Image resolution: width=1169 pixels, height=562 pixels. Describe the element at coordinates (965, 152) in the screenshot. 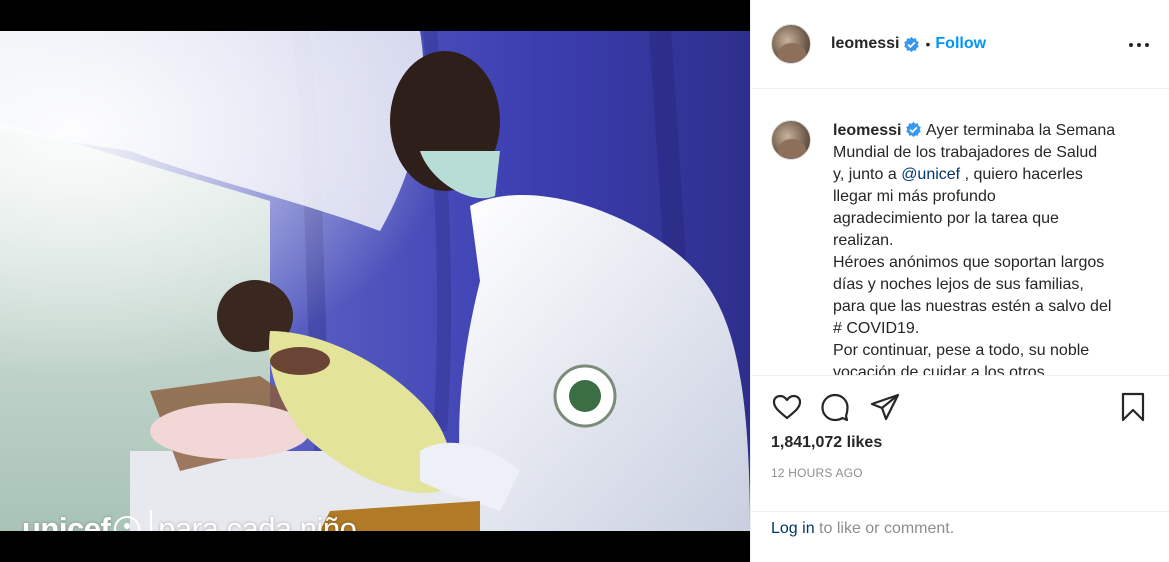

I see `caption-text: Mundial de los trabajadores de Salud` at that location.